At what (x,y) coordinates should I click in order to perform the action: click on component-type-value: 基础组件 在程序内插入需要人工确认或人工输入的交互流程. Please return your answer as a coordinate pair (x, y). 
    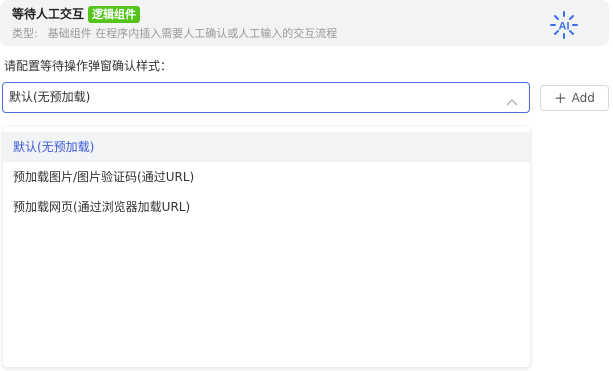
    Looking at the image, I should click on (192, 33).